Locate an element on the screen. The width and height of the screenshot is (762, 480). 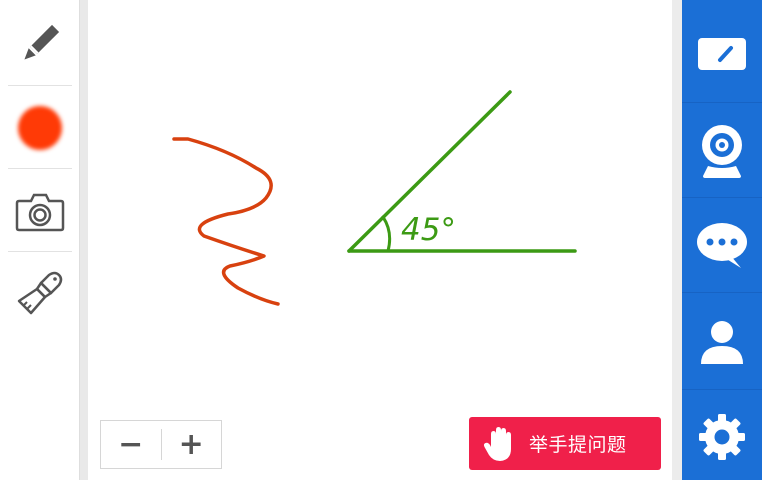
brush-icon is located at coordinates (40, 292).